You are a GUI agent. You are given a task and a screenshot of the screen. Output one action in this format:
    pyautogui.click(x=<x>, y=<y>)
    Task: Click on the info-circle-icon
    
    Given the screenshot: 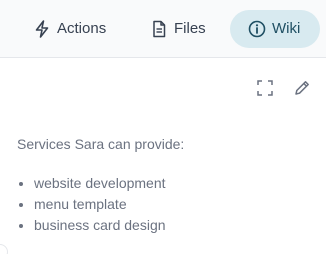 What is the action you would take?
    pyautogui.click(x=257, y=29)
    